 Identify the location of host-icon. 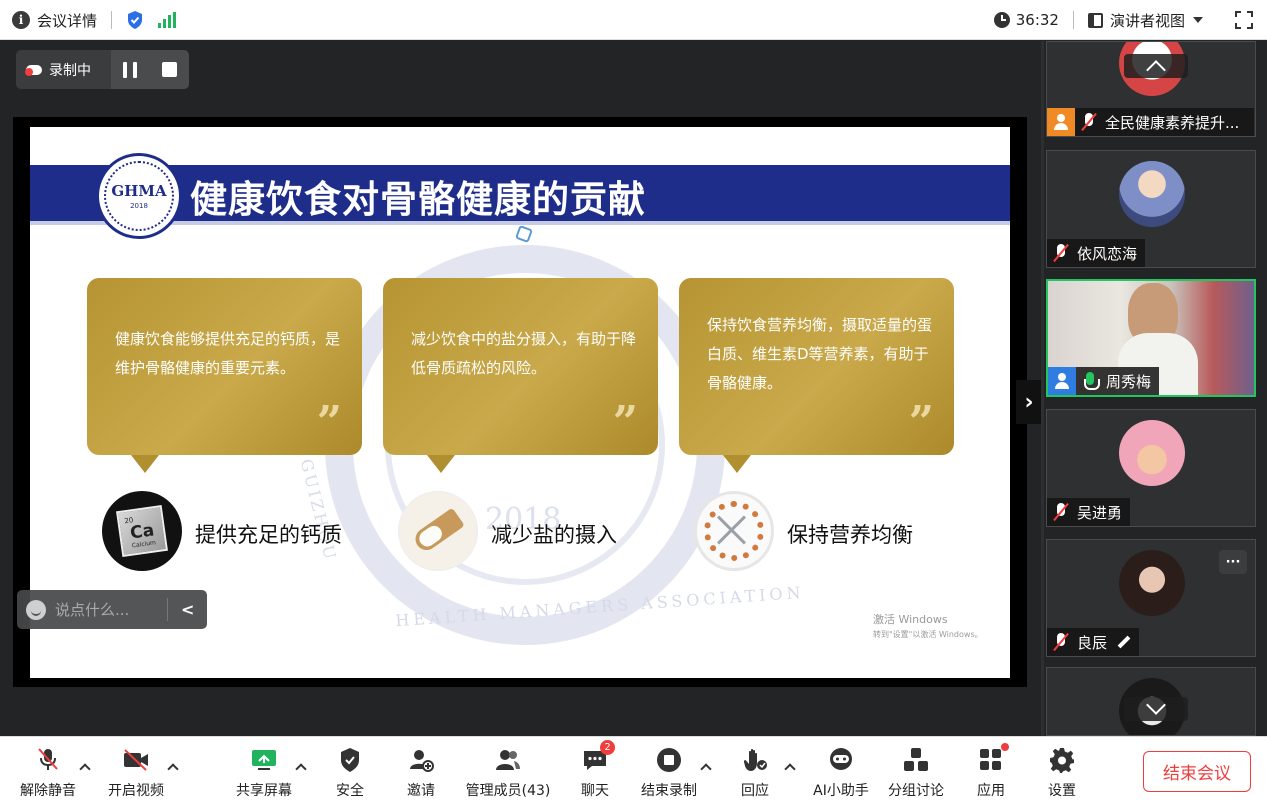
(1062, 381).